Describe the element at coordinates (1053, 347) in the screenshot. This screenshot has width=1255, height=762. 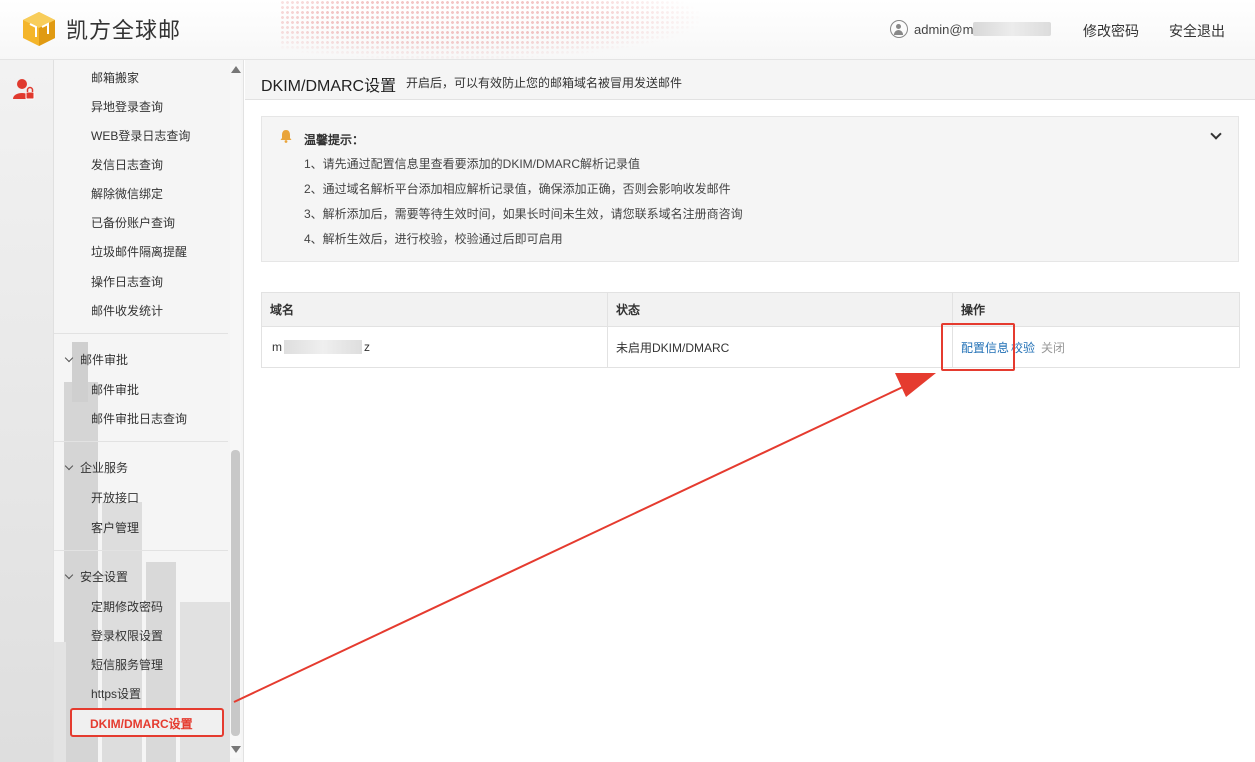
I see `close-link: 关闭` at that location.